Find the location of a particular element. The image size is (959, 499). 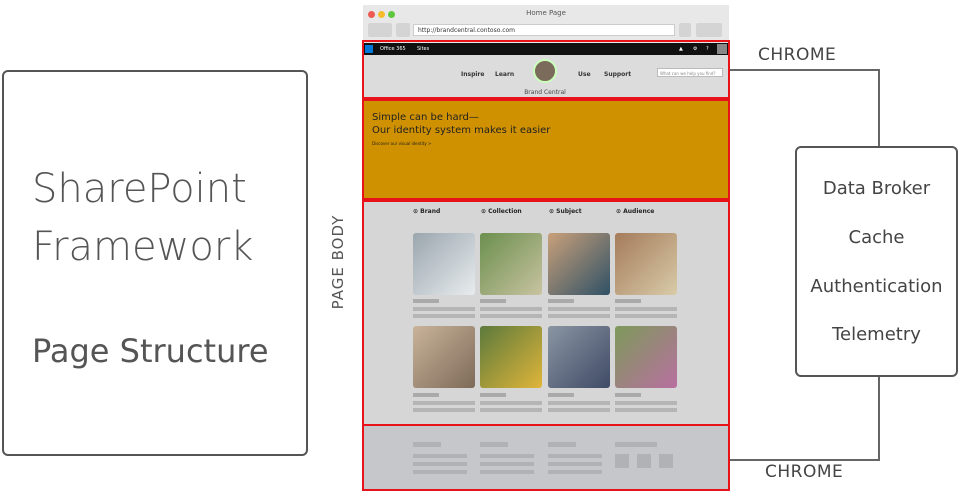

url-bar: http://brandcentral.contoso.com is located at coordinates (544, 30).